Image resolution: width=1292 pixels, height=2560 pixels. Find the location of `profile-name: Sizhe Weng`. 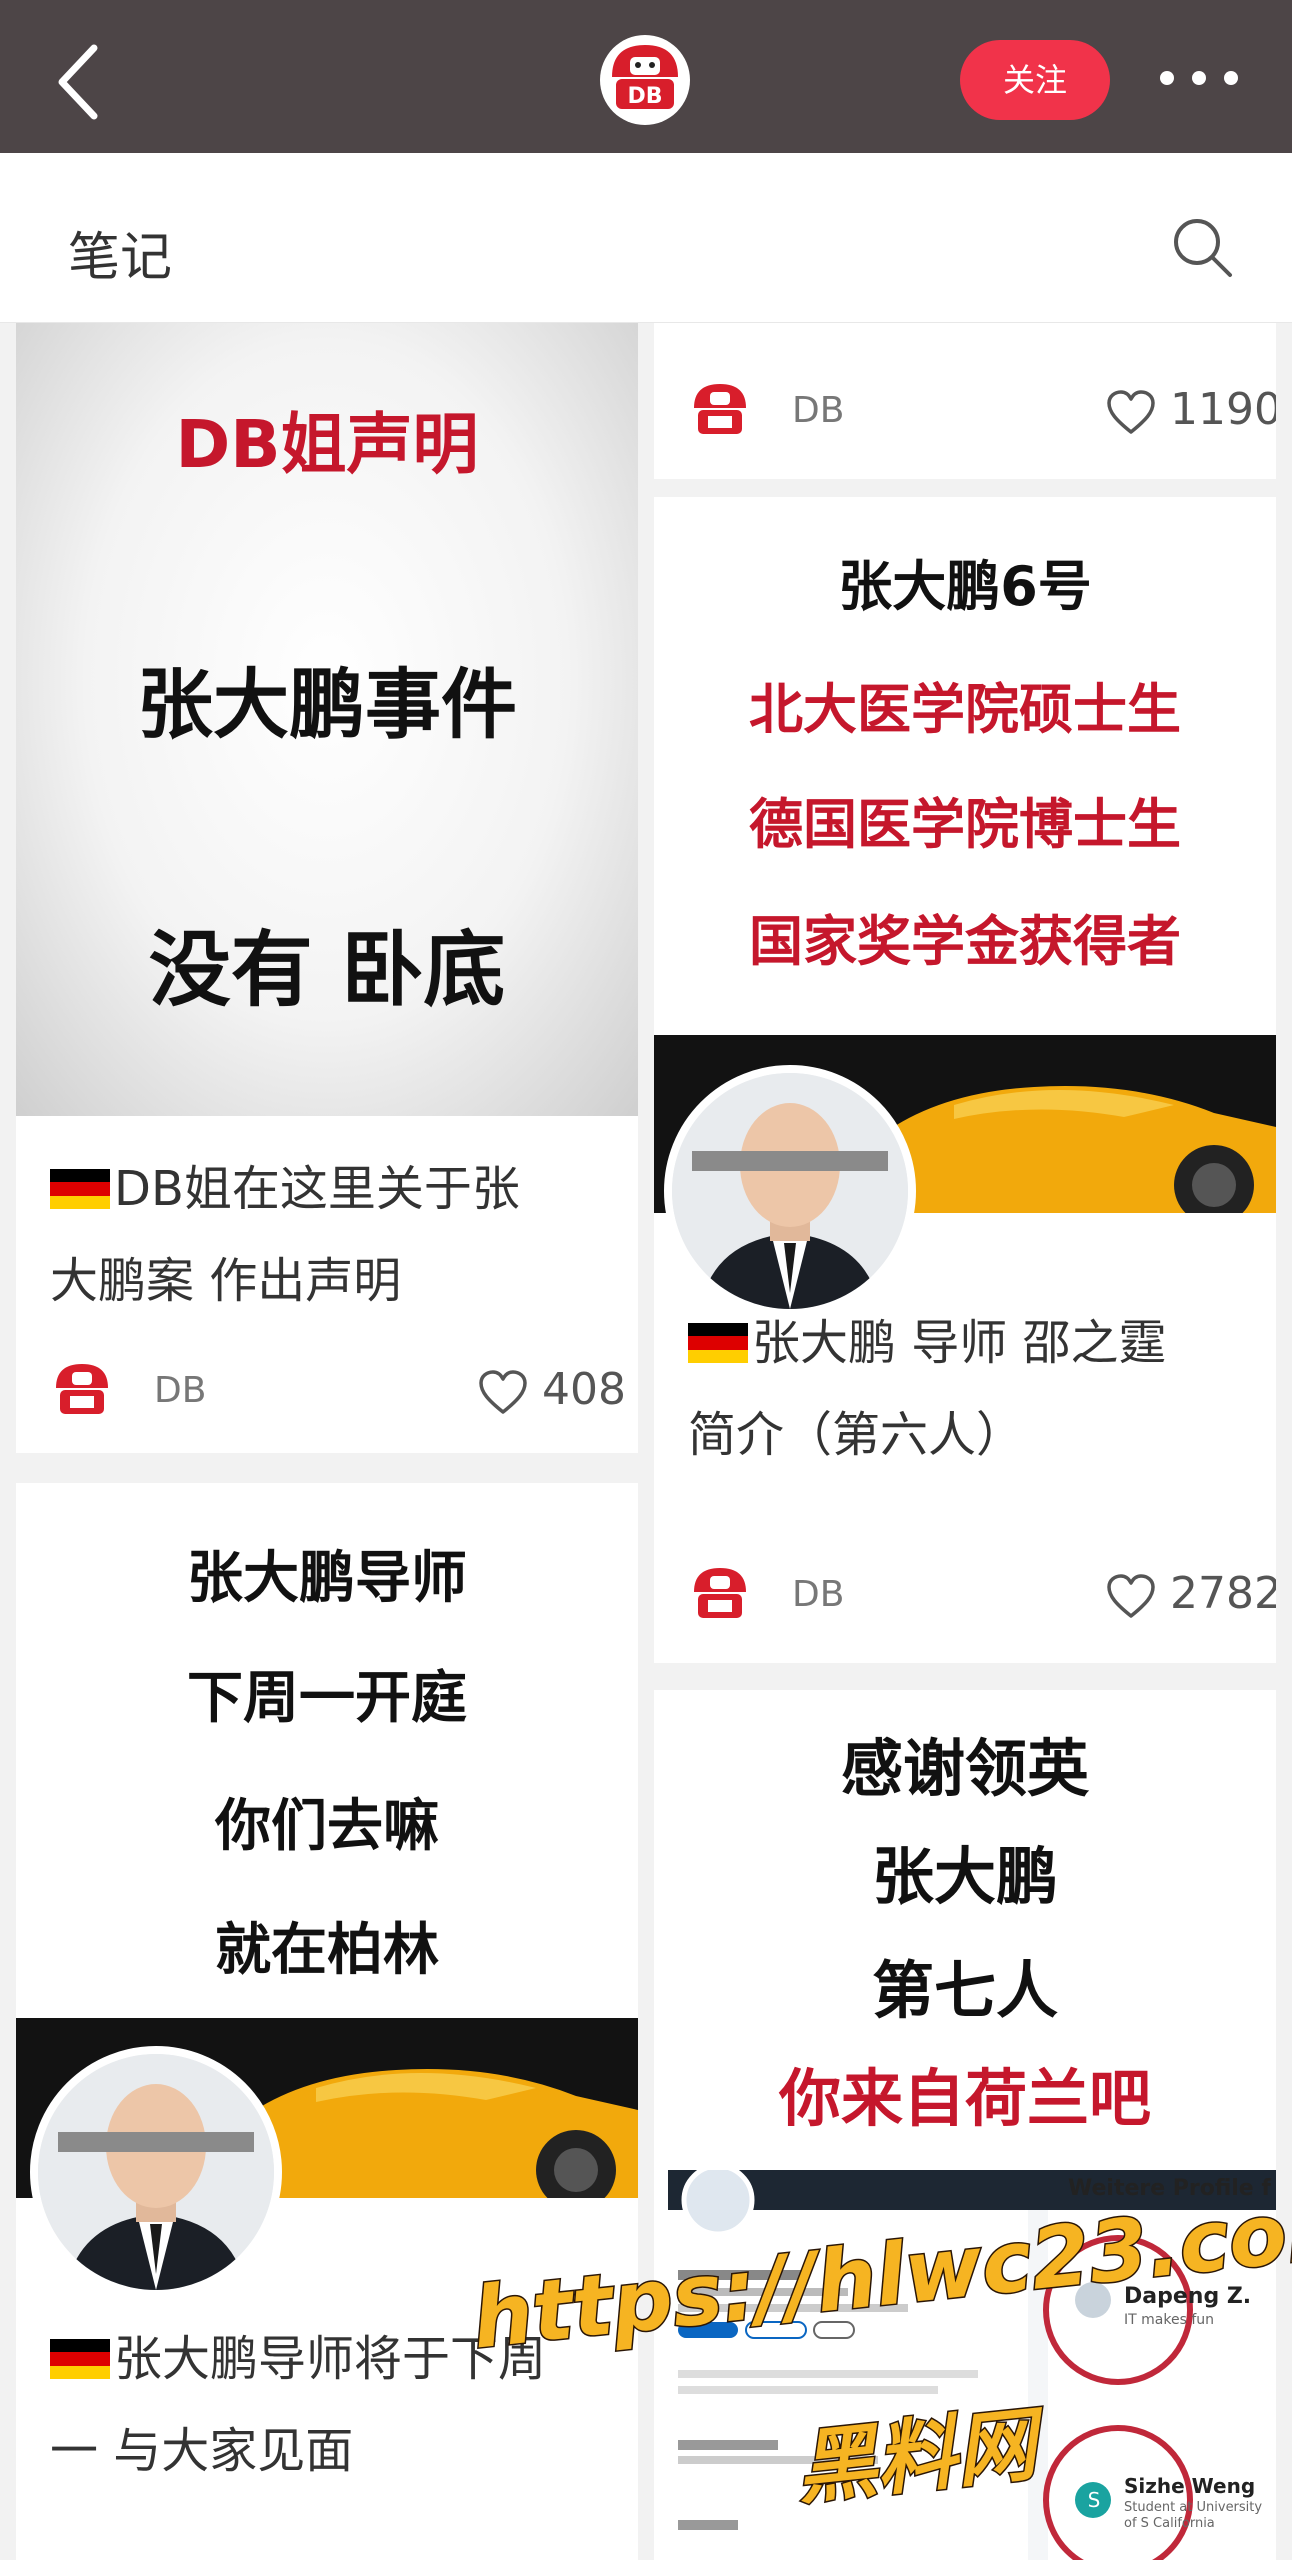

profile-name: Sizhe Weng is located at coordinates (1189, 2486).